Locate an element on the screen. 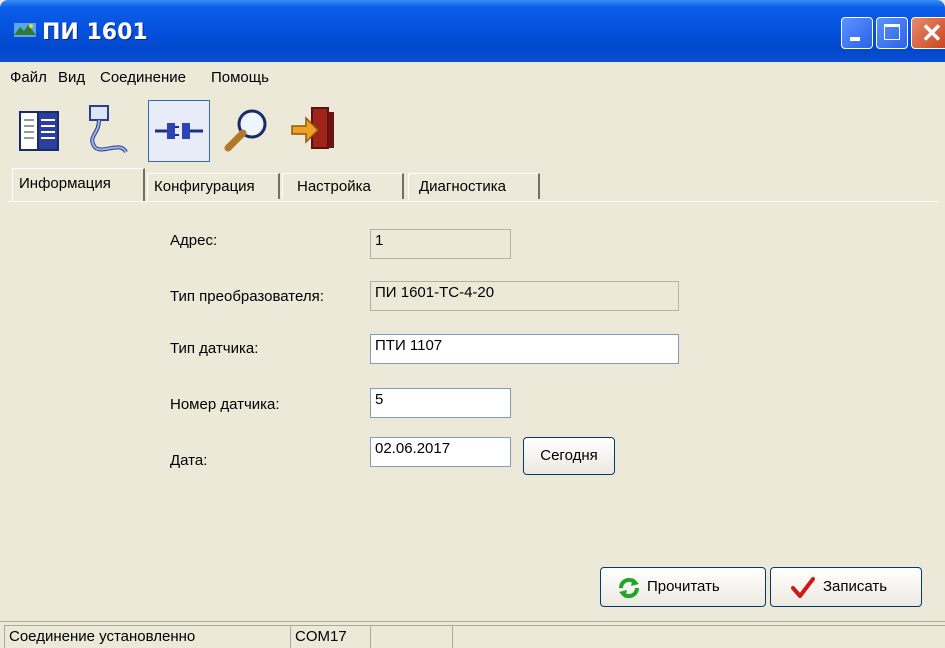 This screenshot has height=648, width=945. exit-icon is located at coordinates (312, 128).